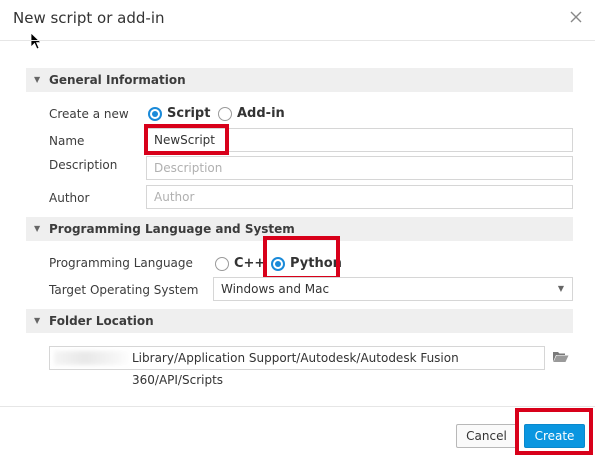  Describe the element at coordinates (121, 263) in the screenshot. I see `programming-language-label: Programming Language` at that location.